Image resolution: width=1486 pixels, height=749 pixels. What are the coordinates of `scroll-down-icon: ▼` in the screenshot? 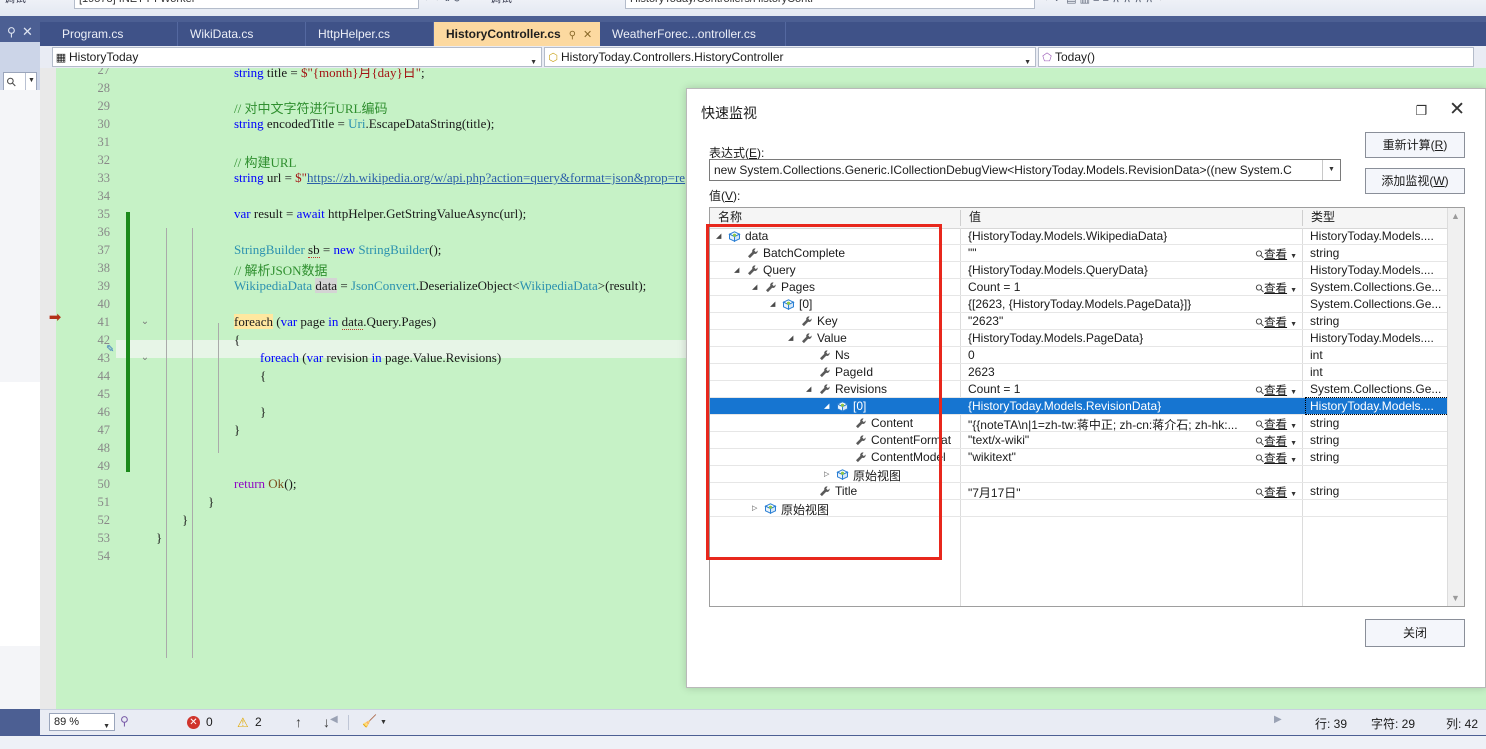 It's located at (1455, 598).